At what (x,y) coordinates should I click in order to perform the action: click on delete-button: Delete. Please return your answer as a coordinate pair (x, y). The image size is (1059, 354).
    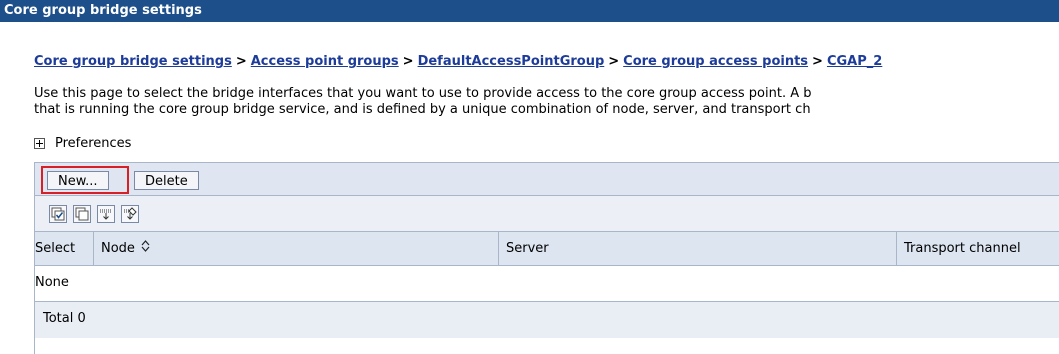
    Looking at the image, I should click on (166, 180).